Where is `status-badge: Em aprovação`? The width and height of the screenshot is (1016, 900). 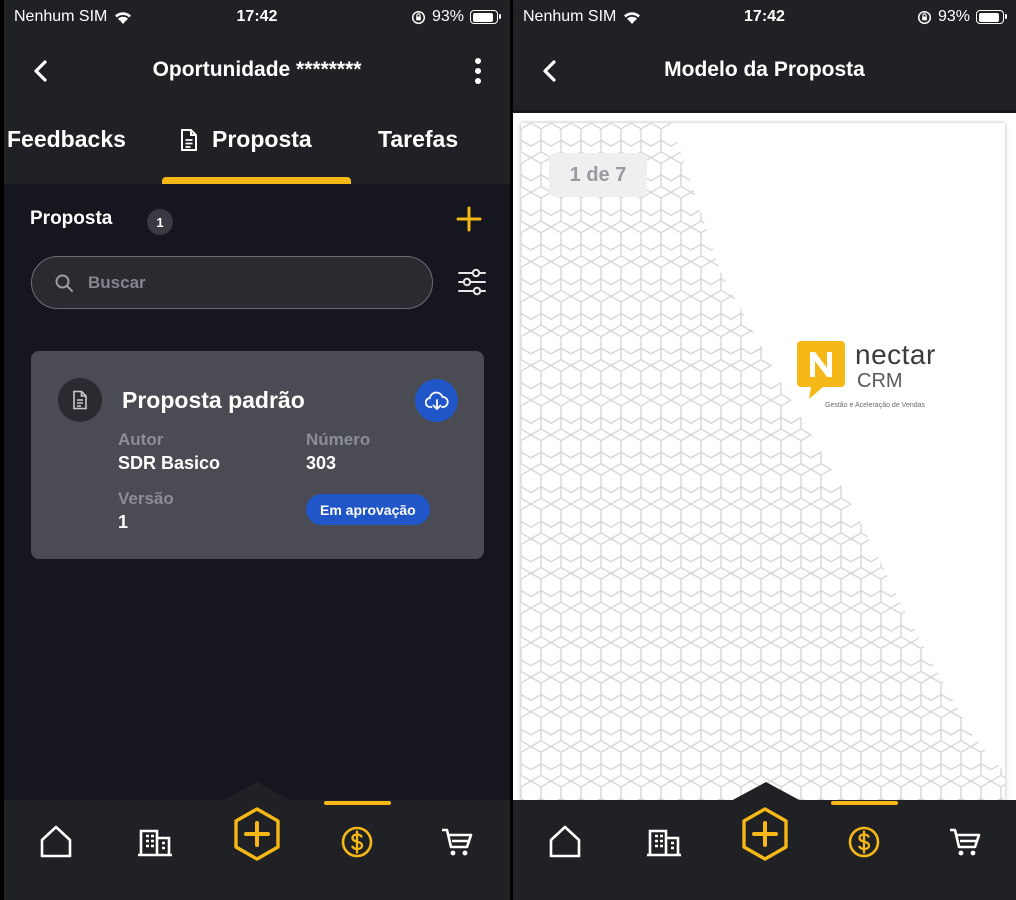
status-badge: Em aprovação is located at coordinates (368, 509).